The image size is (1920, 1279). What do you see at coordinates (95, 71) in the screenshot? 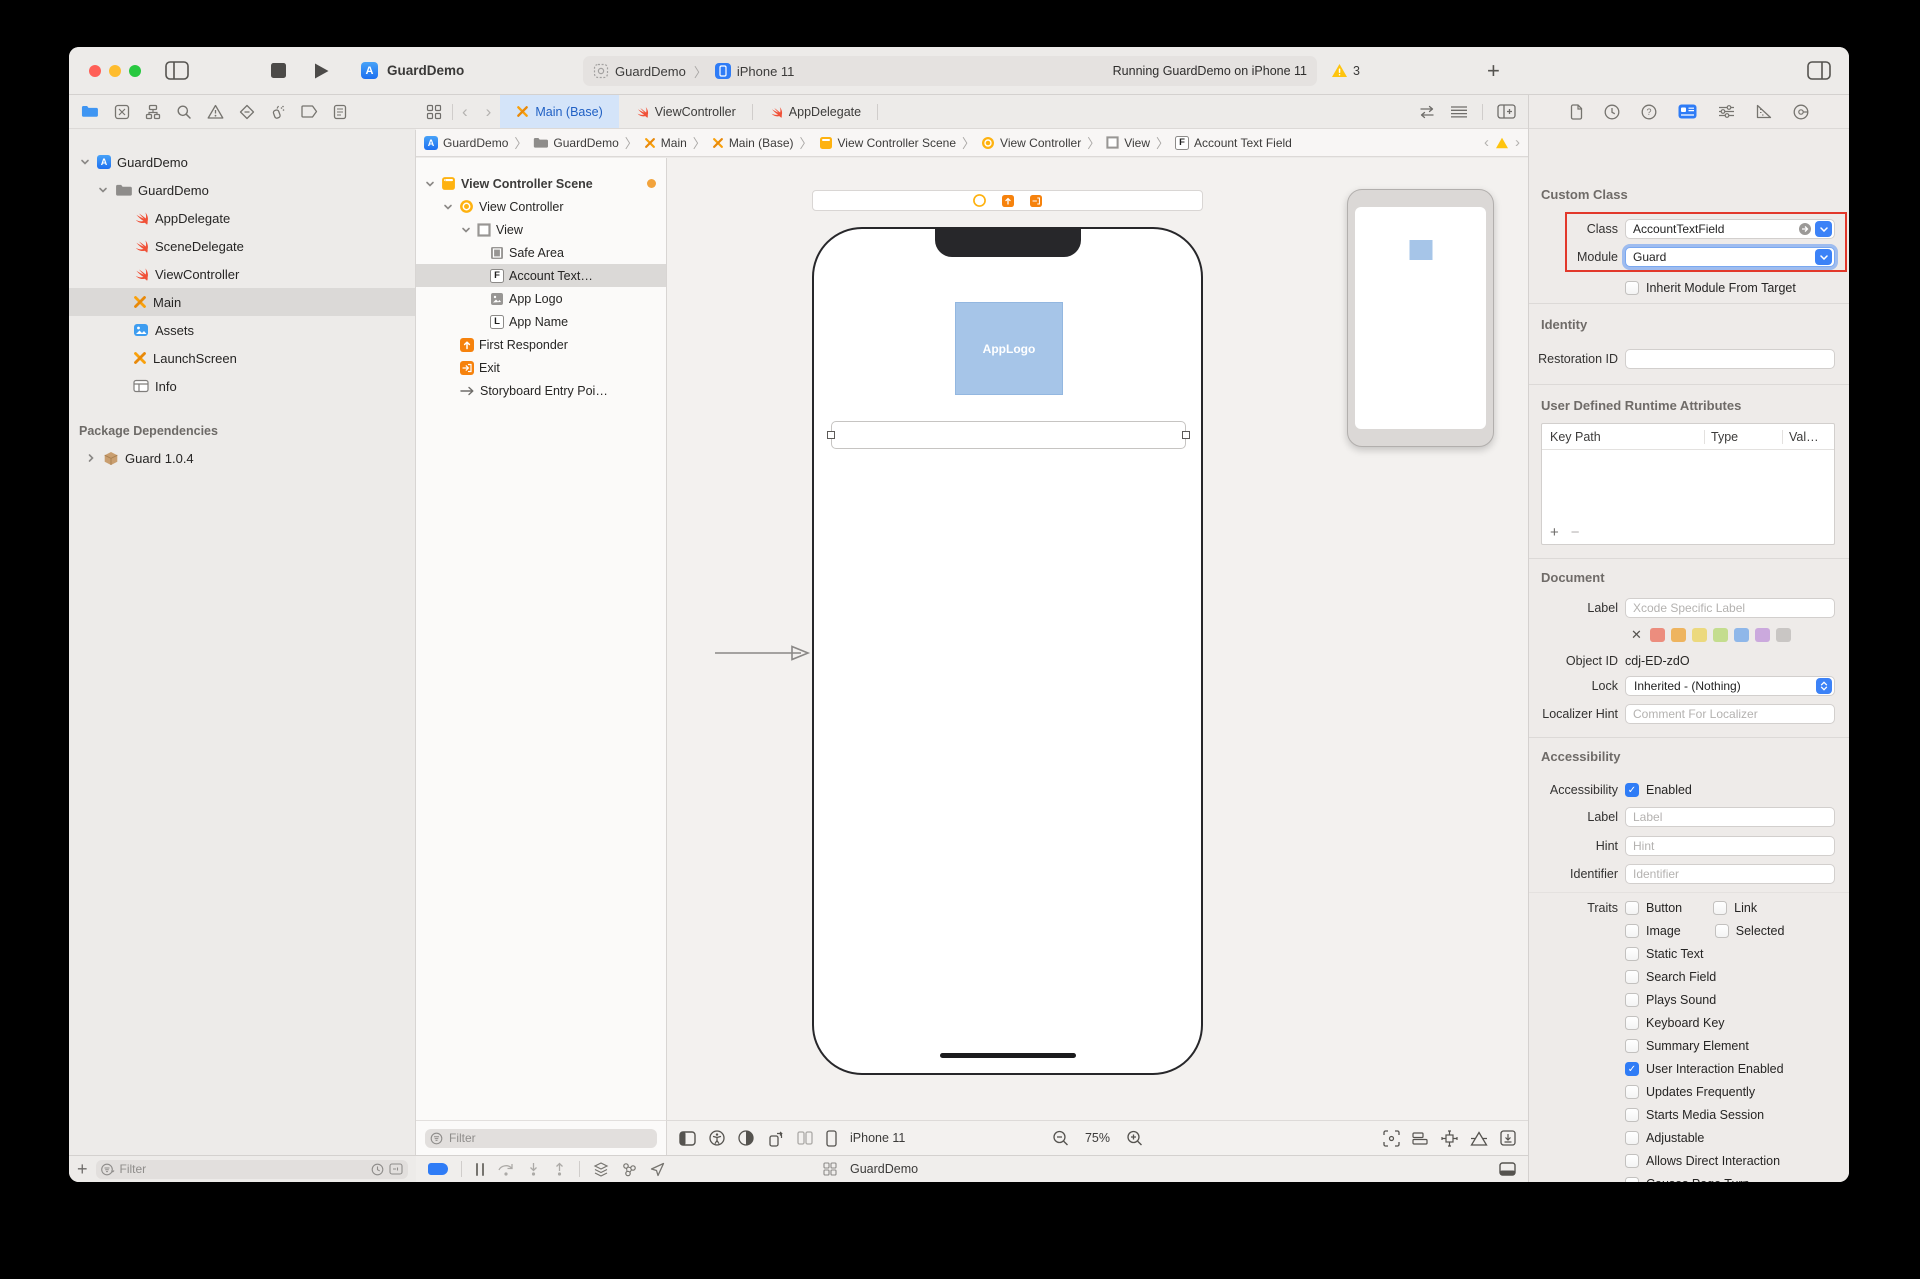
I see `close-window-button` at bounding box center [95, 71].